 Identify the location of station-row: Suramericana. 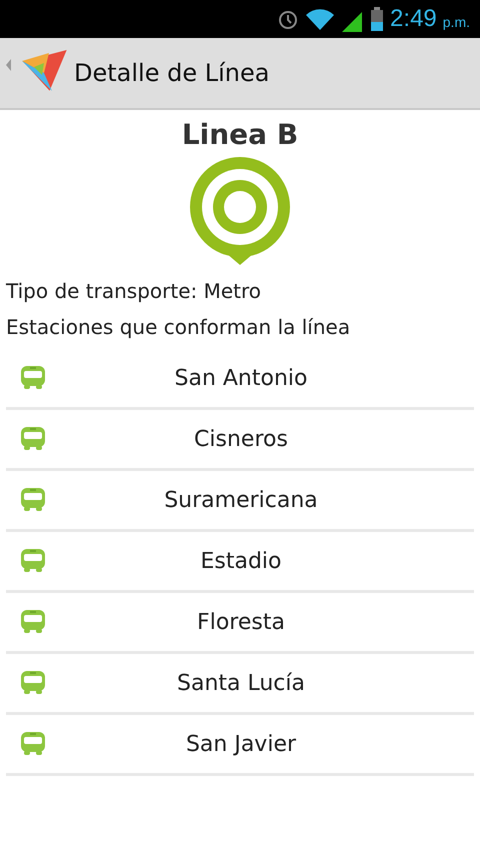
(240, 501).